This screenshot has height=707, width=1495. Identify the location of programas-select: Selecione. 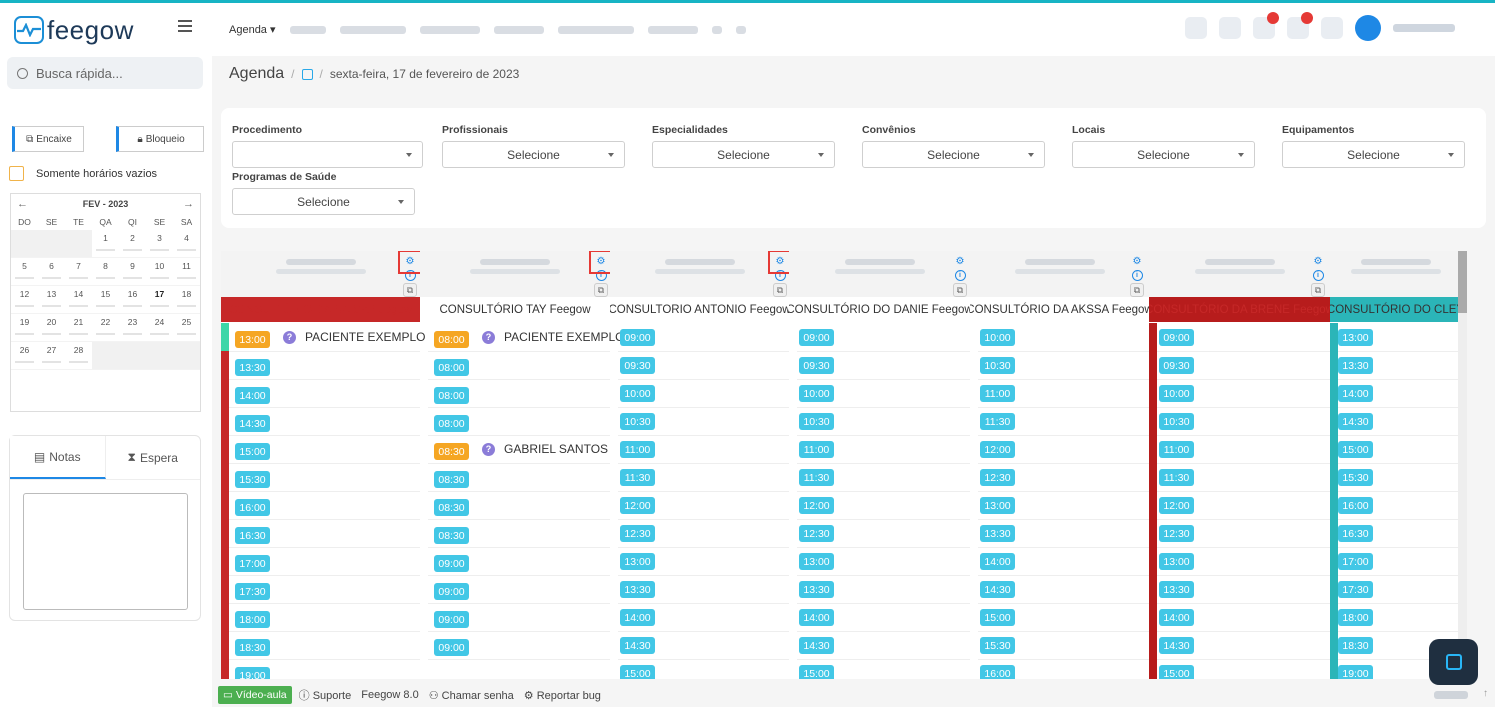
(323, 201).